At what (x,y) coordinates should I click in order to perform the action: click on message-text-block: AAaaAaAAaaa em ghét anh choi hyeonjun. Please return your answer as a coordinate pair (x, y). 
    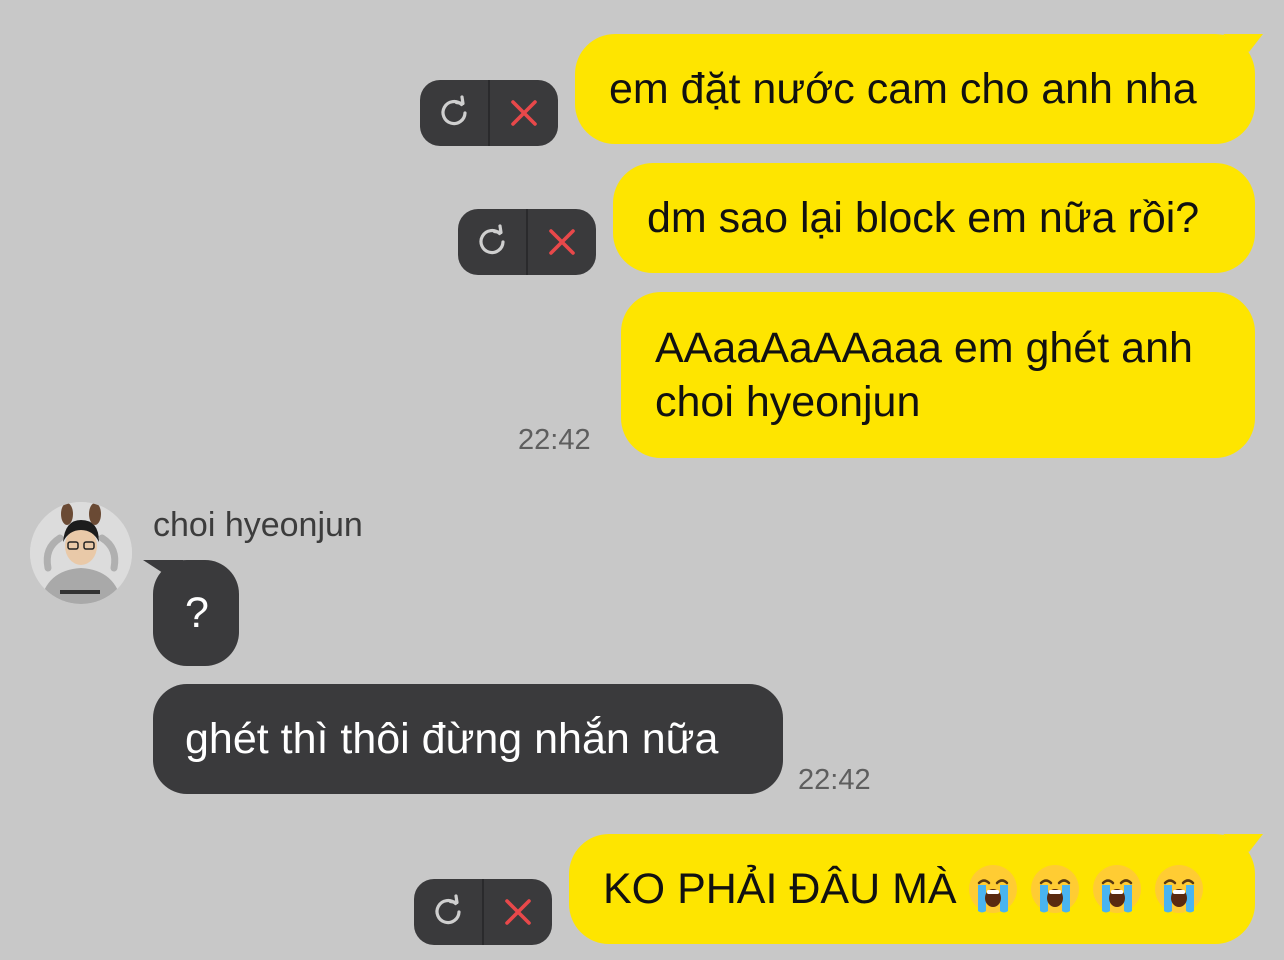
    Looking at the image, I should click on (924, 375).